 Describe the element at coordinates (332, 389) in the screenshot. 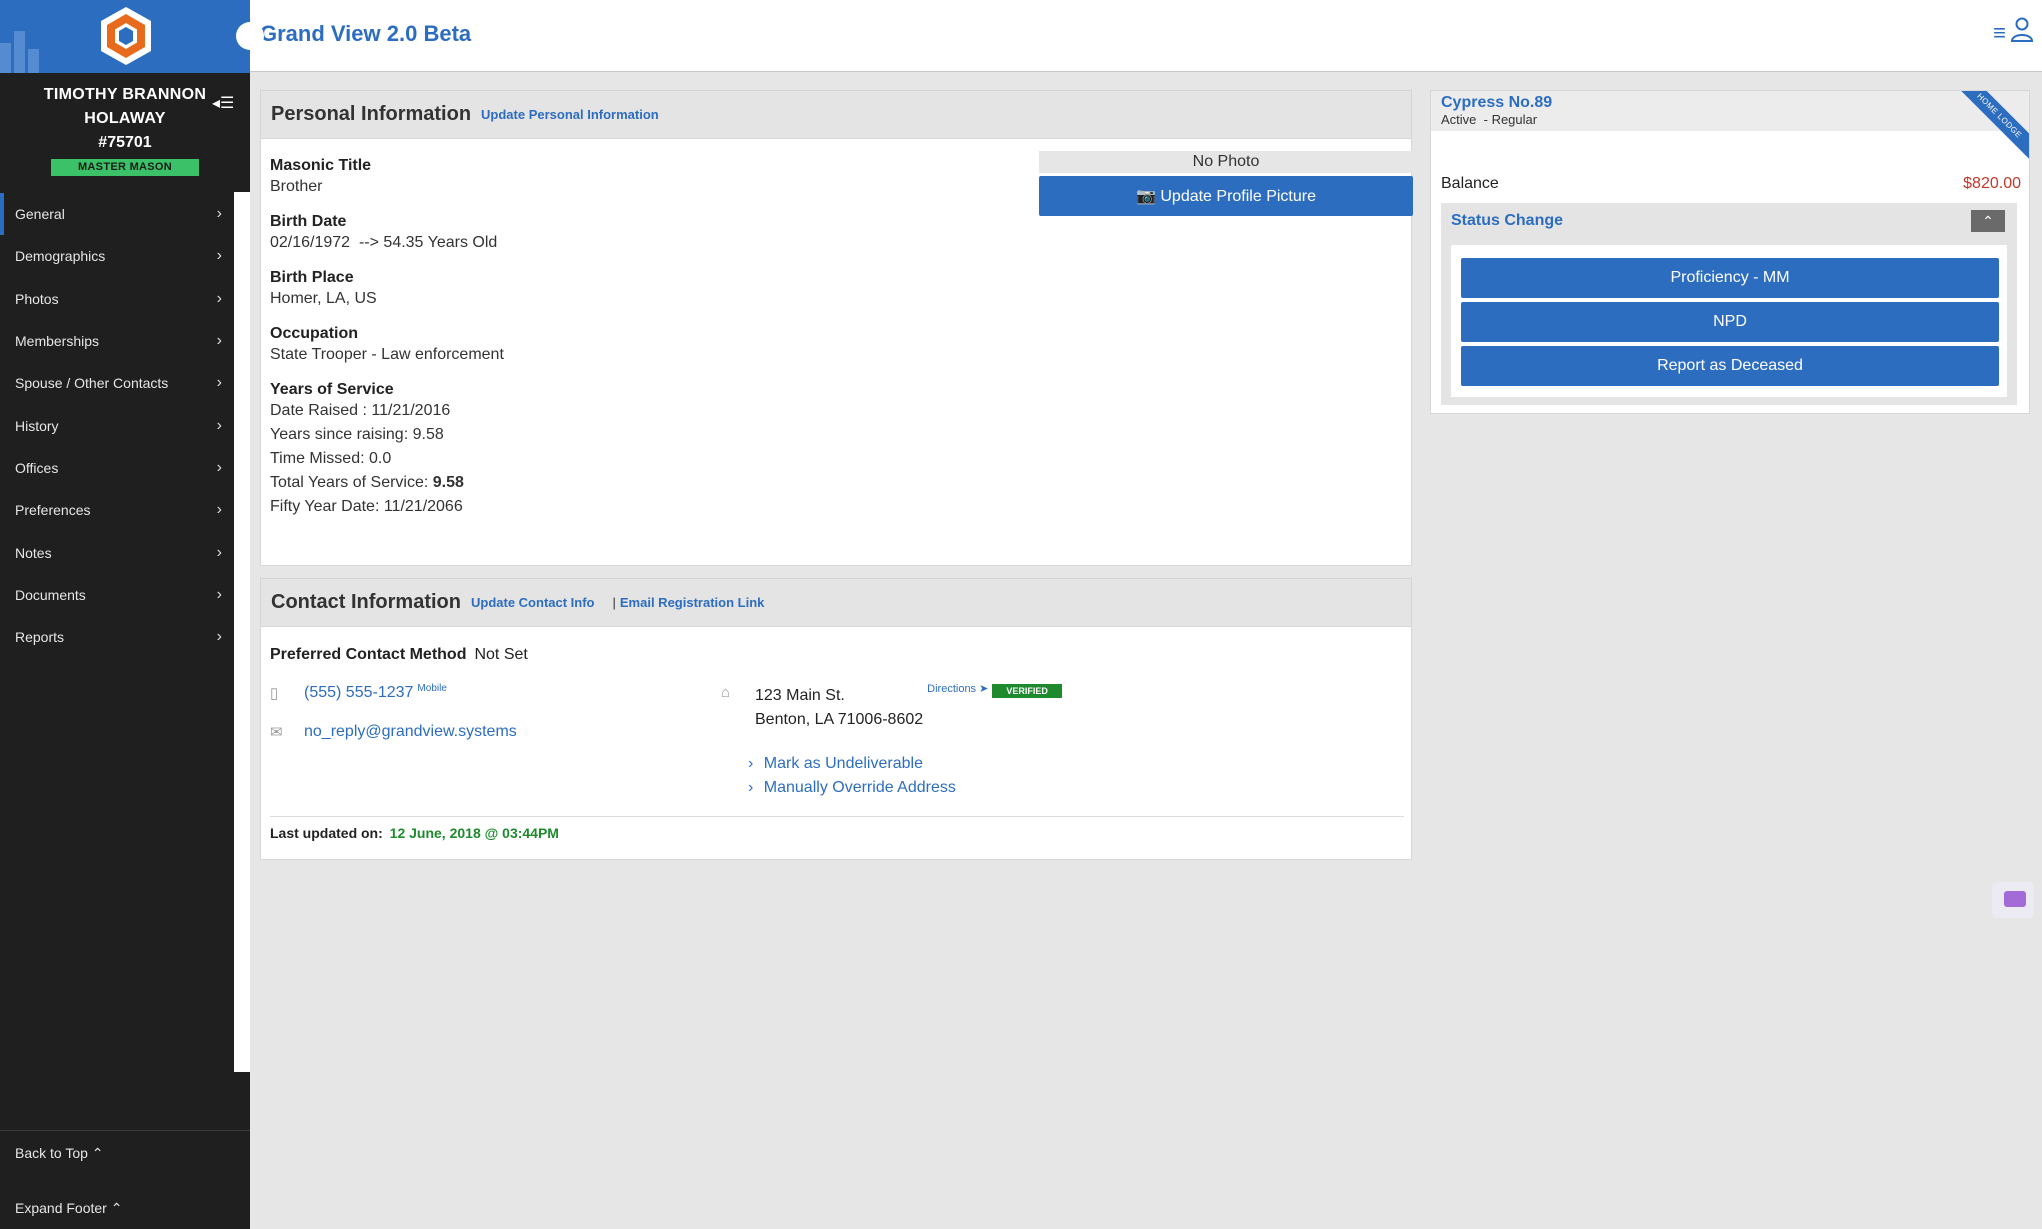

I see `years-of-service-label: Years of Service` at that location.